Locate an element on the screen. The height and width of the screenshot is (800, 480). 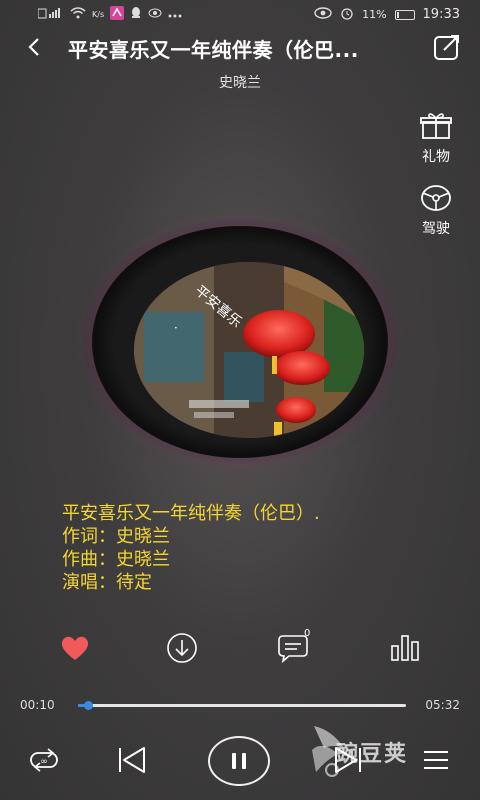
chevron-left-icon is located at coordinates (33, 47).